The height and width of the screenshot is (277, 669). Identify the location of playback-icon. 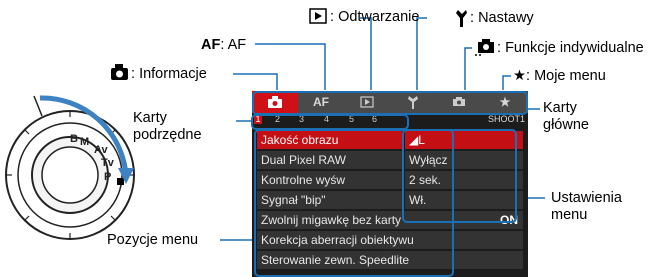
(318, 16).